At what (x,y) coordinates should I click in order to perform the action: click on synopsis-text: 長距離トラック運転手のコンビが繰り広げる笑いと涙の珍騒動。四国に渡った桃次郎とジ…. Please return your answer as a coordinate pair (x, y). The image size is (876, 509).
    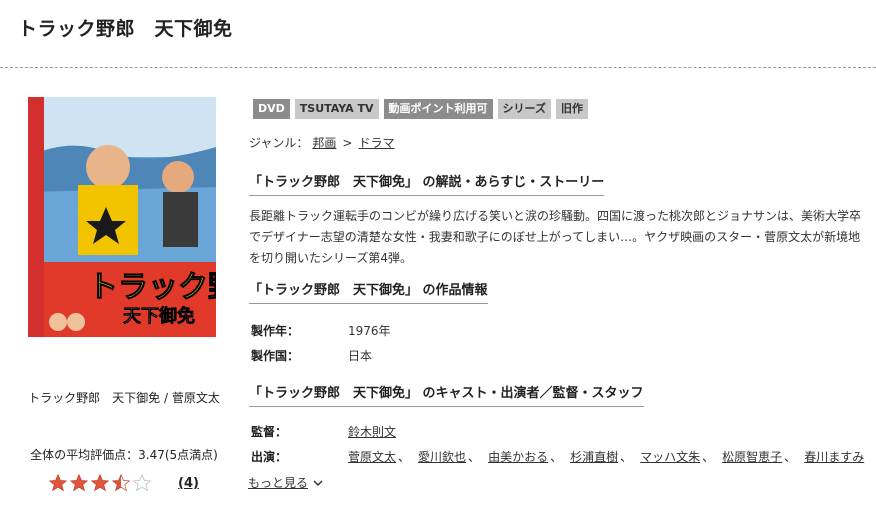
    Looking at the image, I should click on (555, 237).